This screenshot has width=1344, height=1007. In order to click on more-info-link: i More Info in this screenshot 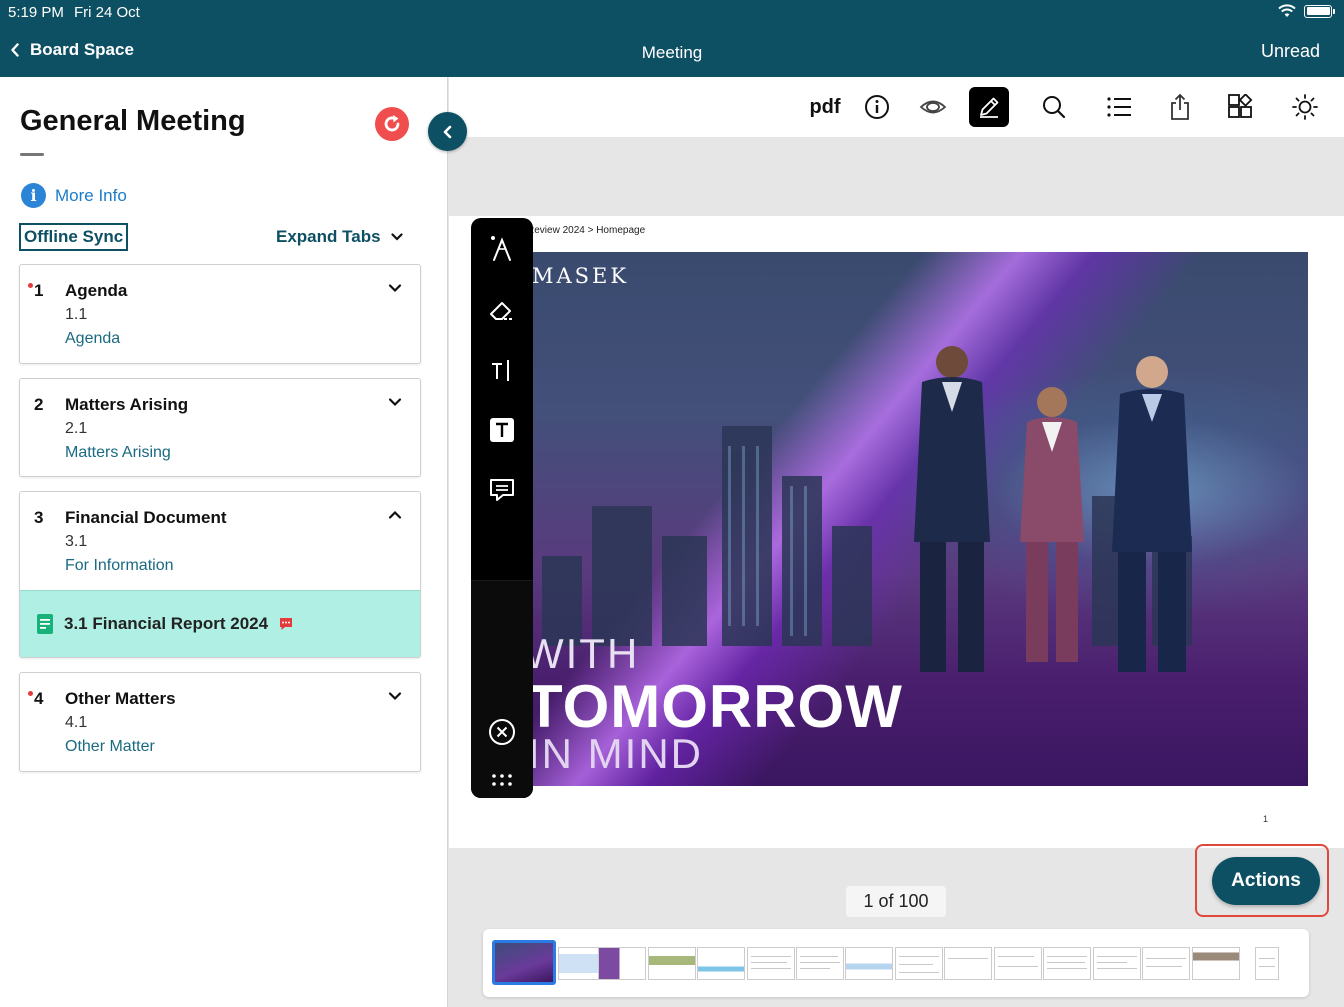, I will do `click(74, 195)`.